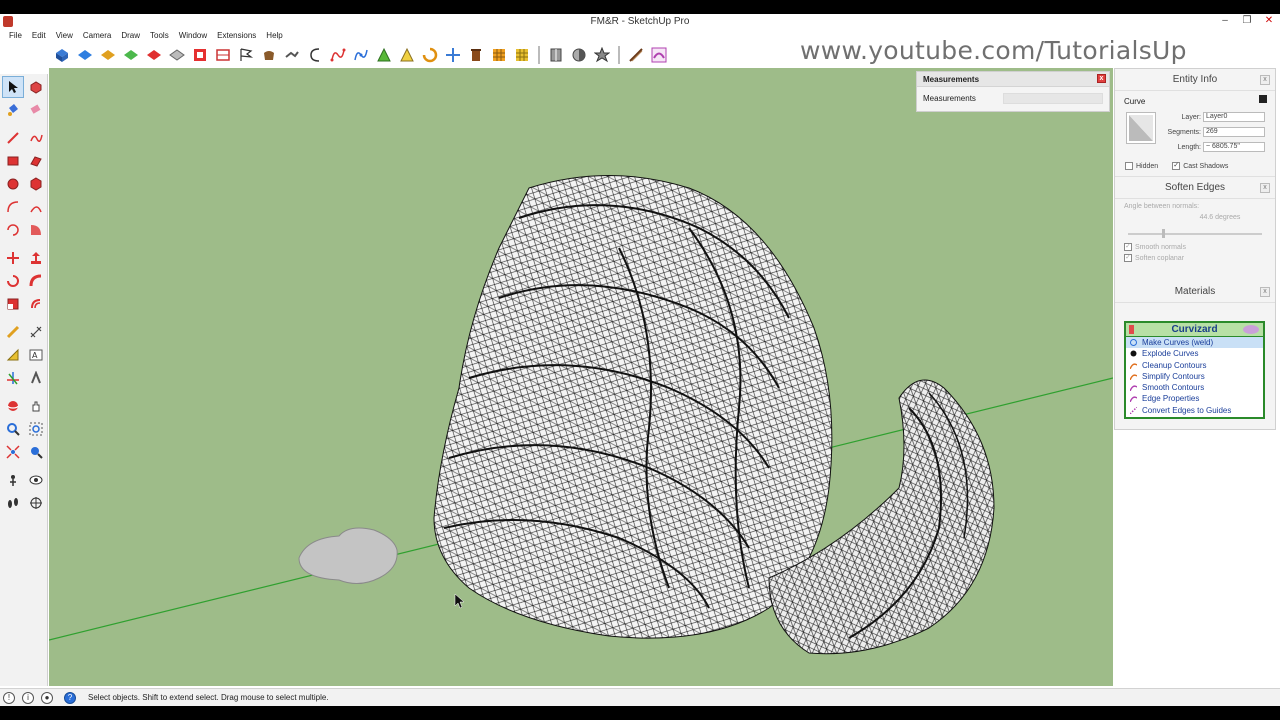 Image resolution: width=1280 pixels, height=720 pixels. Describe the element at coordinates (1141, 166) in the screenshot. I see `hidden-checkbox: Hidden` at that location.